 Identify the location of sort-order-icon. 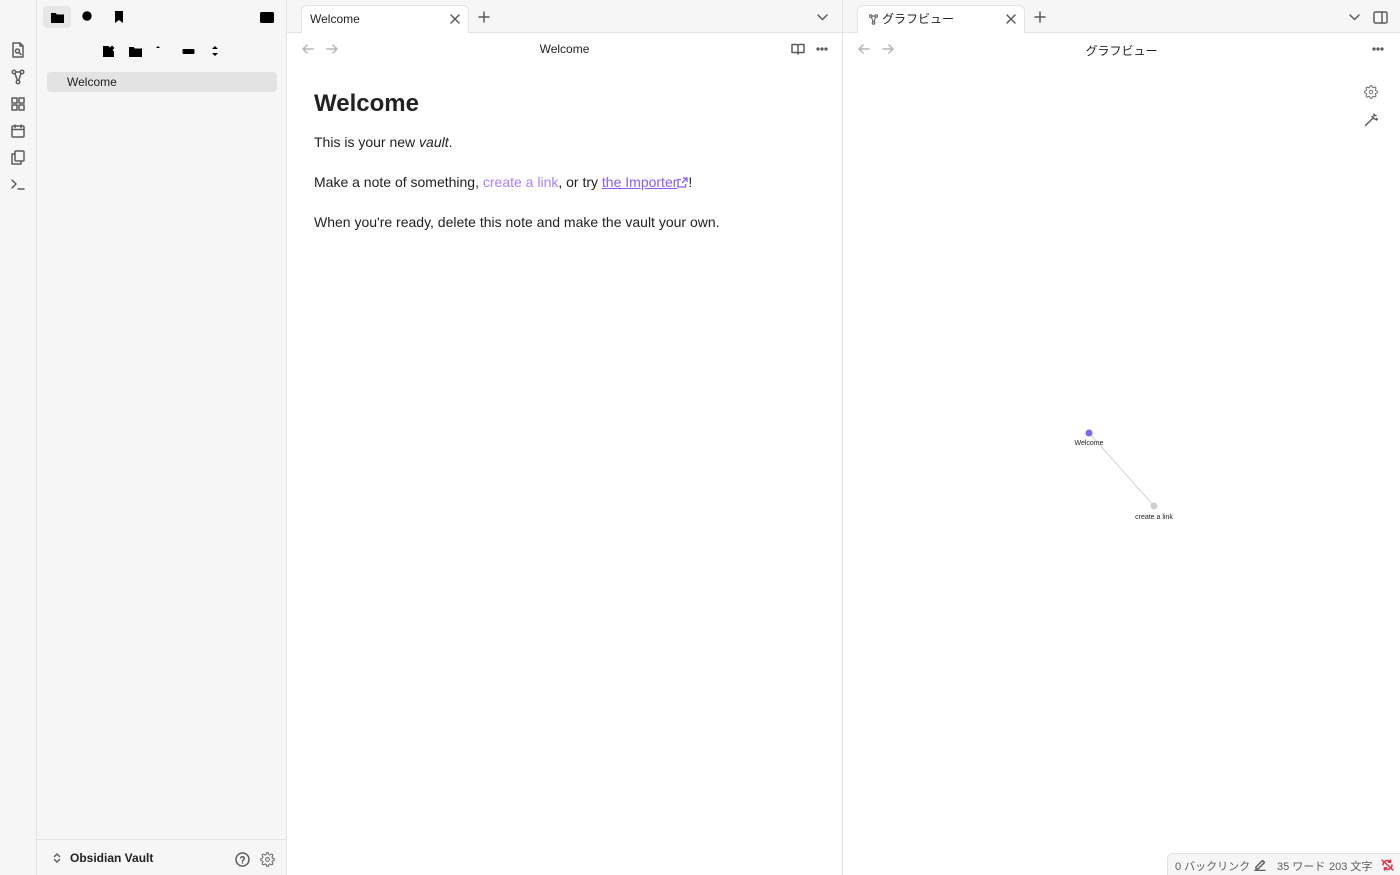
(162, 51).